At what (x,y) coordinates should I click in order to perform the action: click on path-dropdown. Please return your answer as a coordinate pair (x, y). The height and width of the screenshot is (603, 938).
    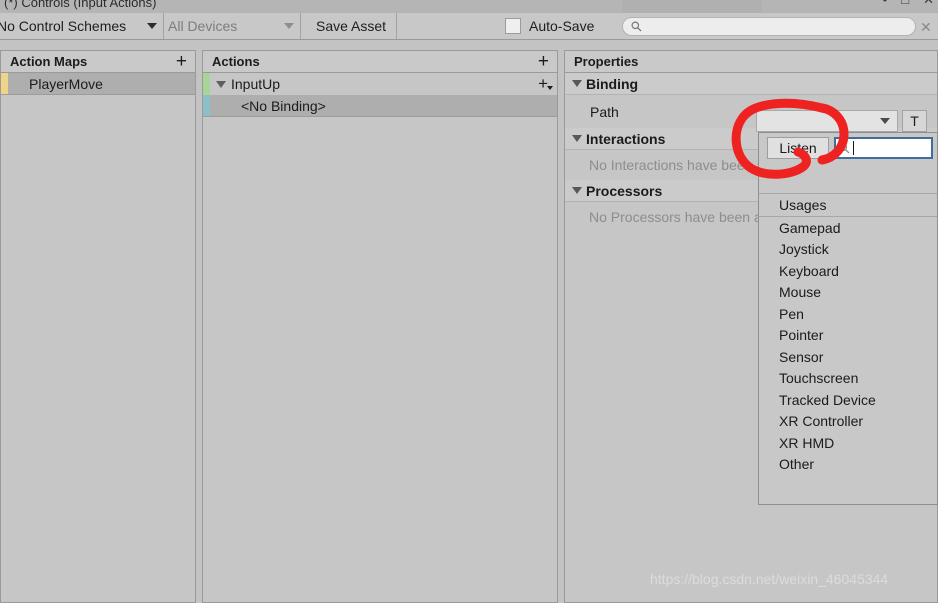
    Looking at the image, I should click on (827, 121).